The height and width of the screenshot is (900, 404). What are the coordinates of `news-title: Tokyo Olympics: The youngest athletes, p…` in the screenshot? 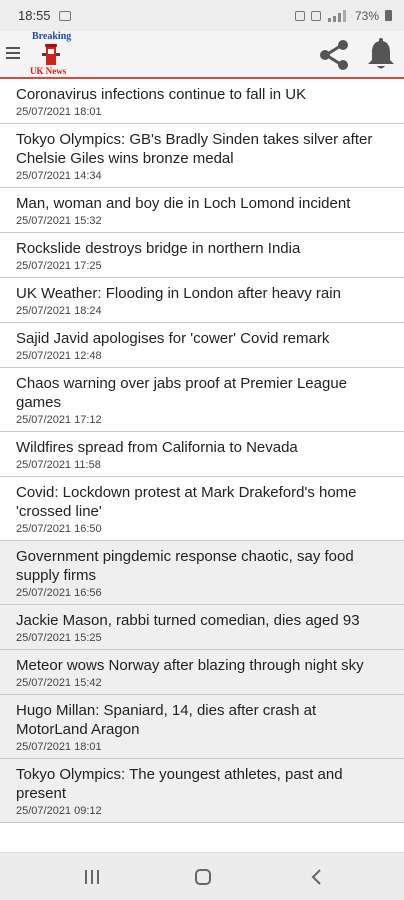 It's located at (179, 784).